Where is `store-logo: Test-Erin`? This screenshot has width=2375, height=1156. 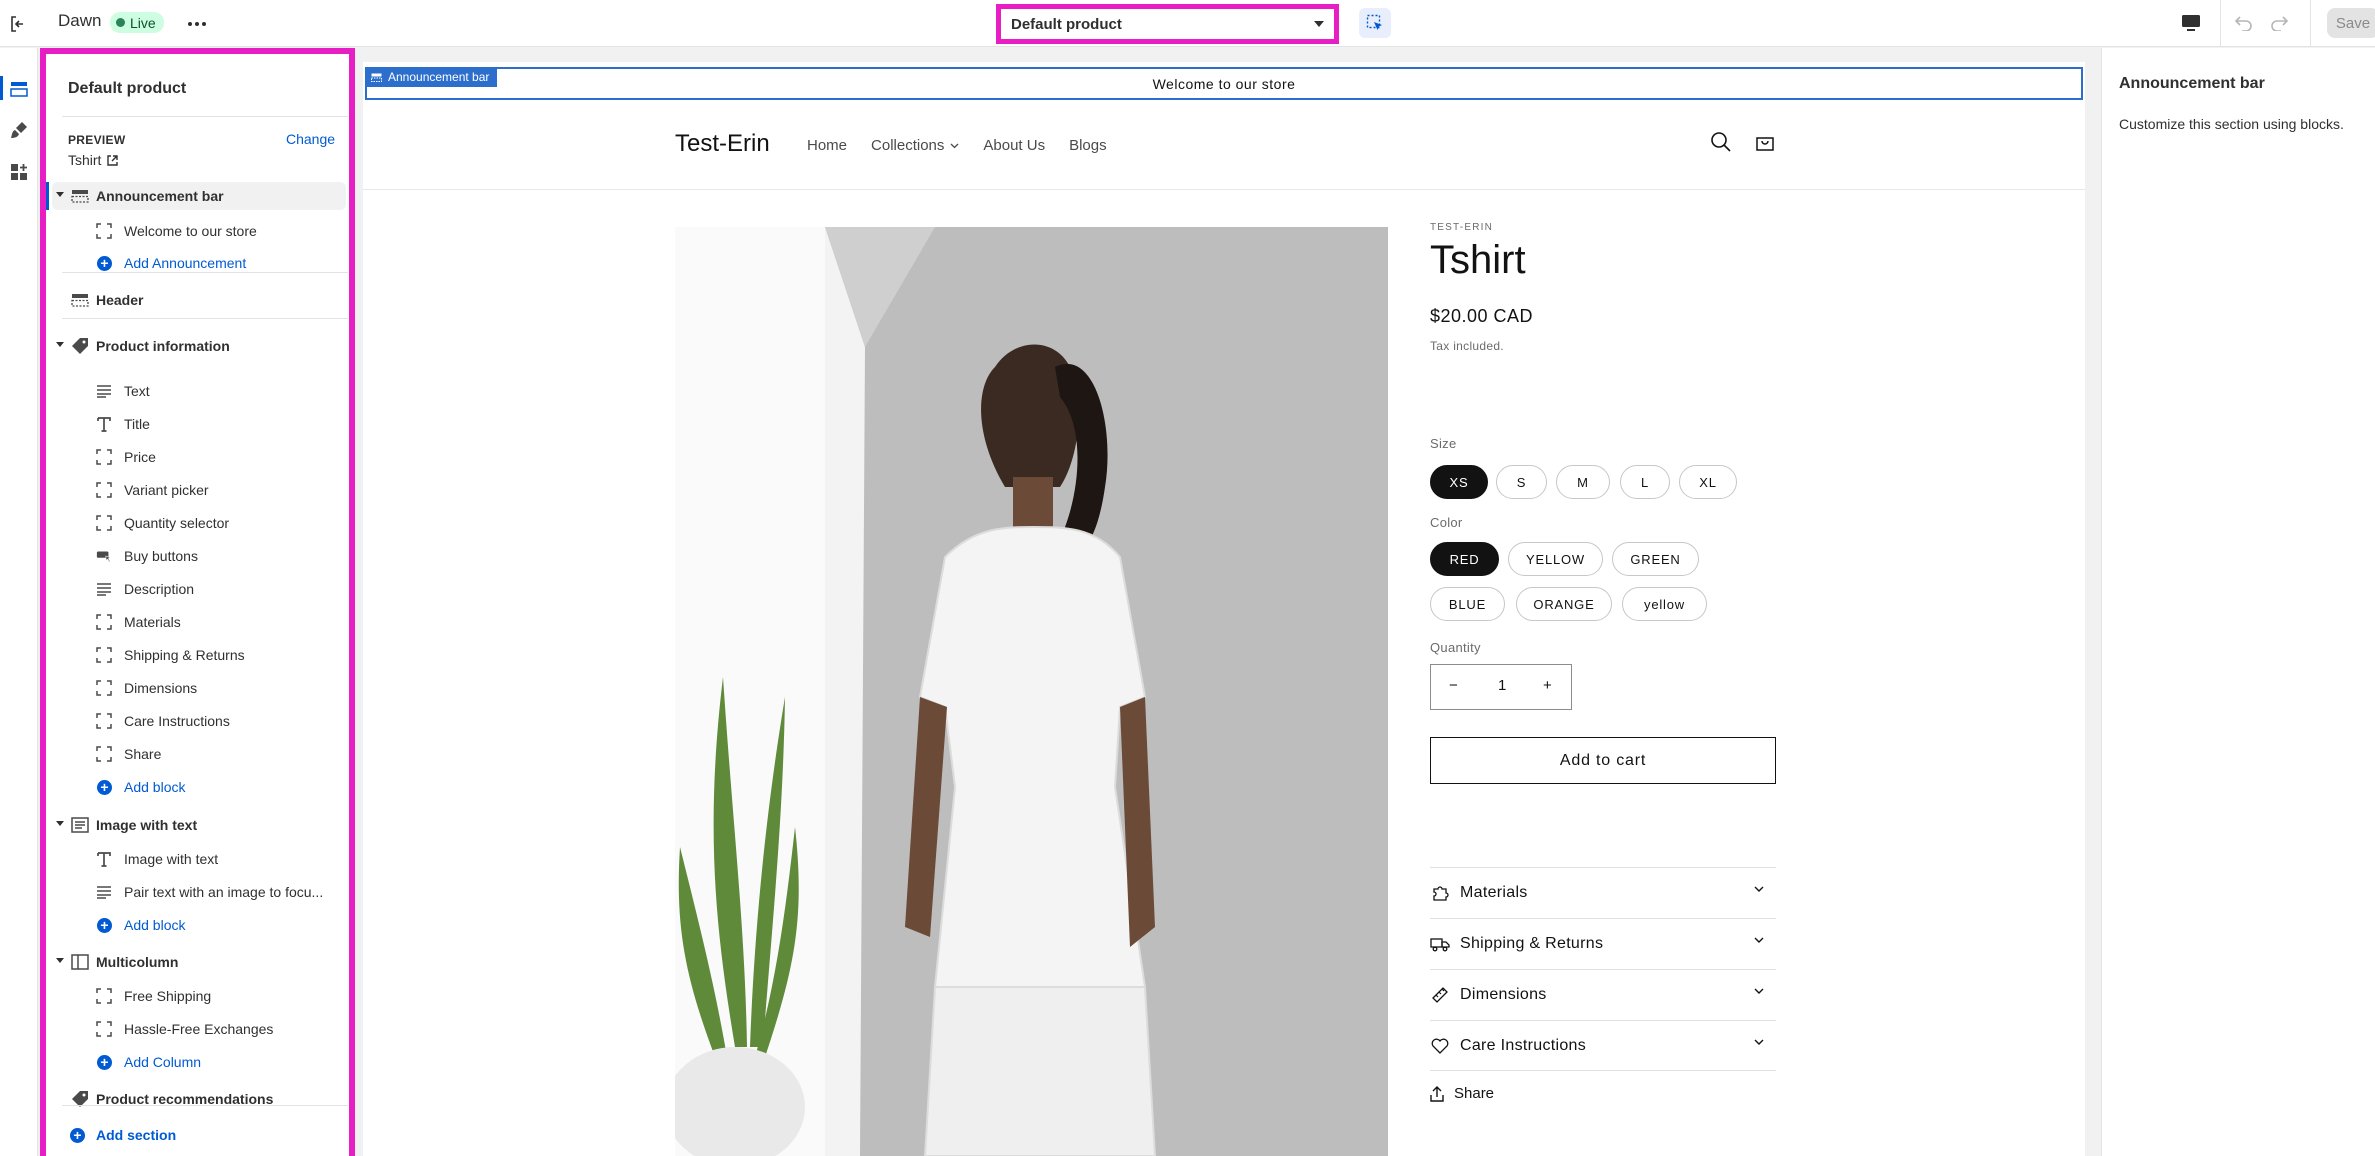
store-logo: Test-Erin is located at coordinates (722, 144).